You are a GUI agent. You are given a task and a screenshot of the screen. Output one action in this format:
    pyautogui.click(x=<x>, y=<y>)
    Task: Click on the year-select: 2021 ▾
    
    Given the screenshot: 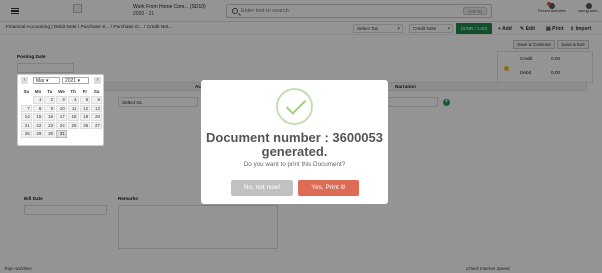 What is the action you would take?
    pyautogui.click(x=75, y=80)
    